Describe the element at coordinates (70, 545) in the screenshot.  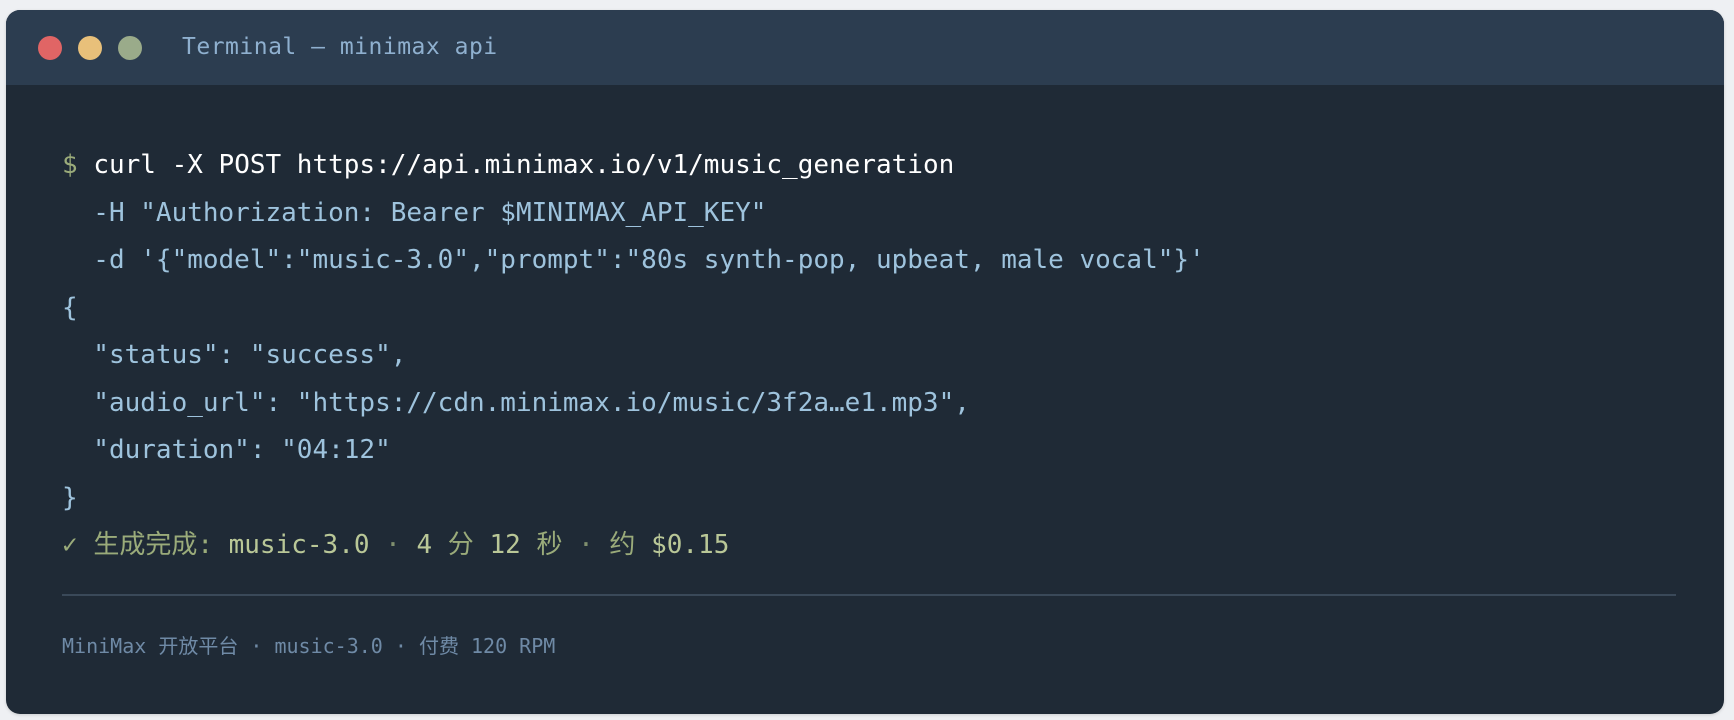
I see `check-icon: ✓` at that location.